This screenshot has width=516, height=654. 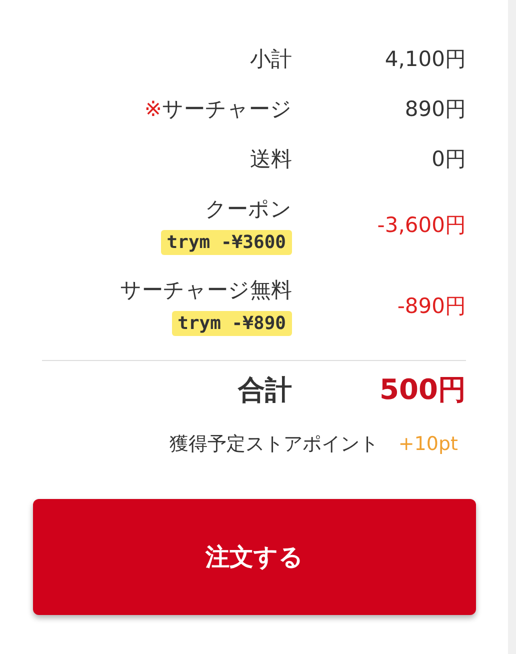 I want to click on points-label: 獲得予定ストアポイント, so click(x=273, y=444).